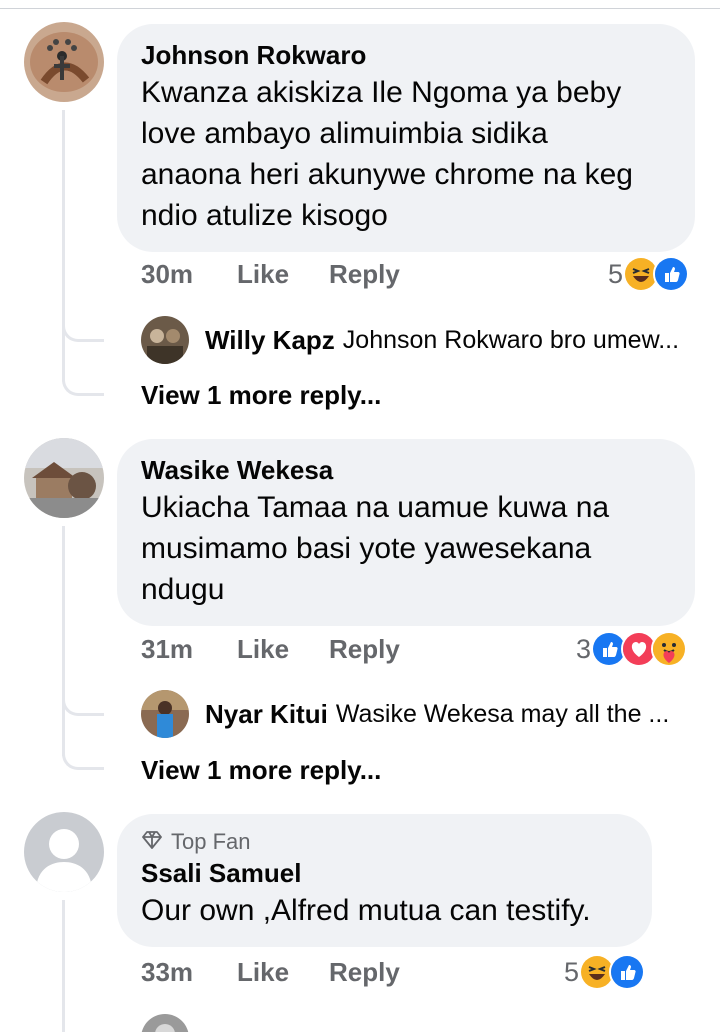 This screenshot has width=720, height=1032. Describe the element at coordinates (270, 340) in the screenshot. I see `reply-author: Willy Kapz` at that location.